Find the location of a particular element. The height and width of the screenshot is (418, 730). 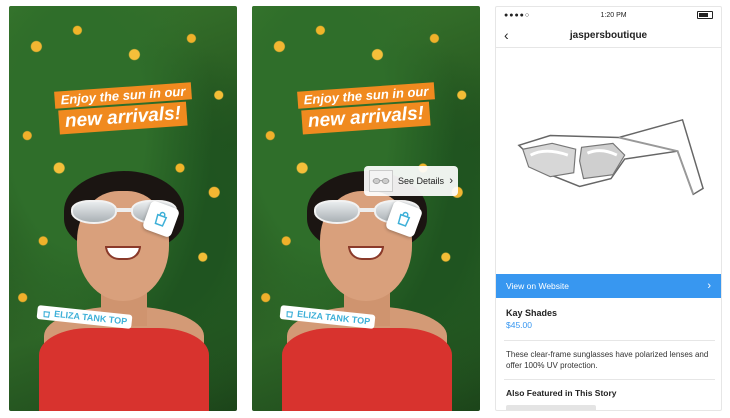

view-on-website-label: View on Website is located at coordinates (537, 286).